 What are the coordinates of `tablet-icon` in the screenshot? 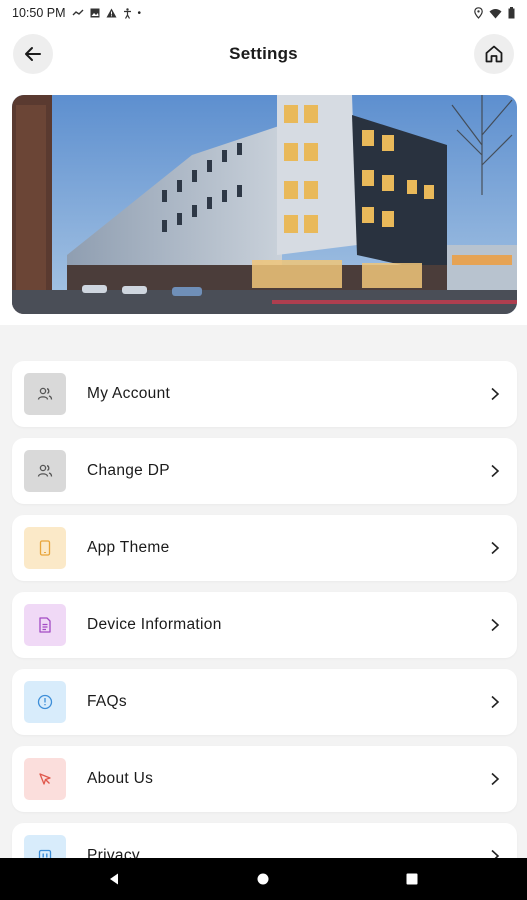 It's located at (45, 548).